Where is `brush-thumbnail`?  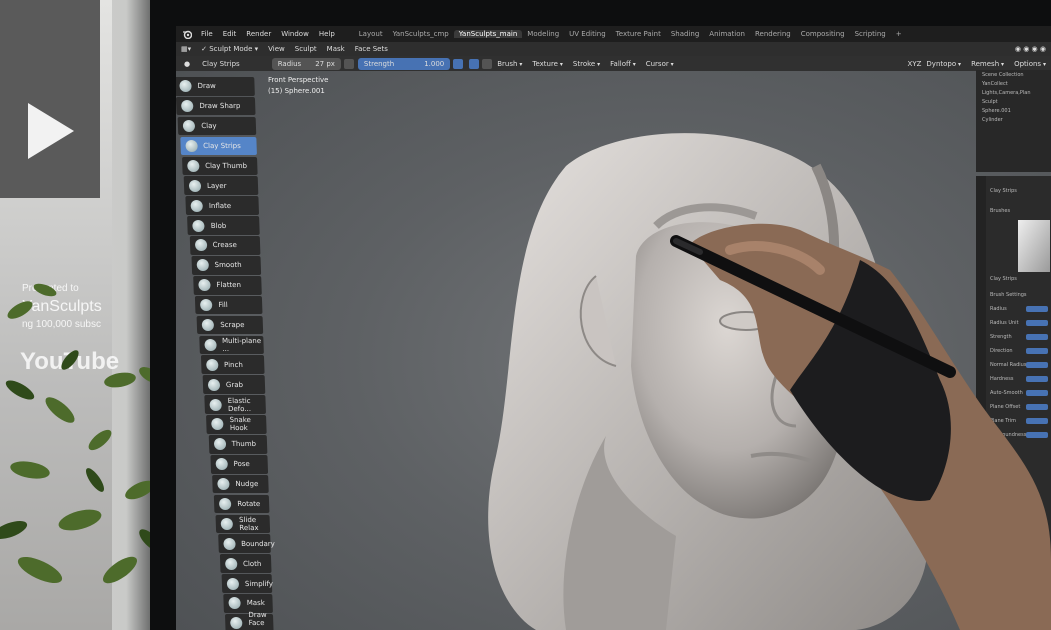
brush-thumbnail is located at coordinates (1034, 246).